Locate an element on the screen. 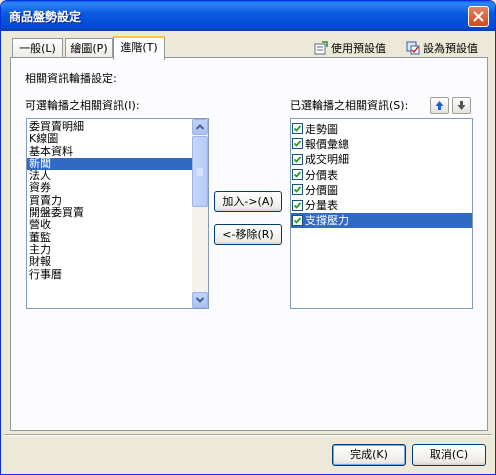 The height and width of the screenshot is (475, 496). use-default-icon is located at coordinates (321, 48).